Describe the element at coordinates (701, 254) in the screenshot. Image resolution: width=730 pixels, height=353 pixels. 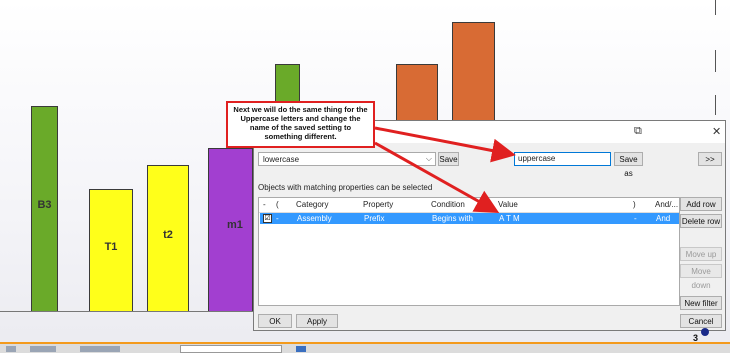
I see `move-up-button: Move up` at that location.